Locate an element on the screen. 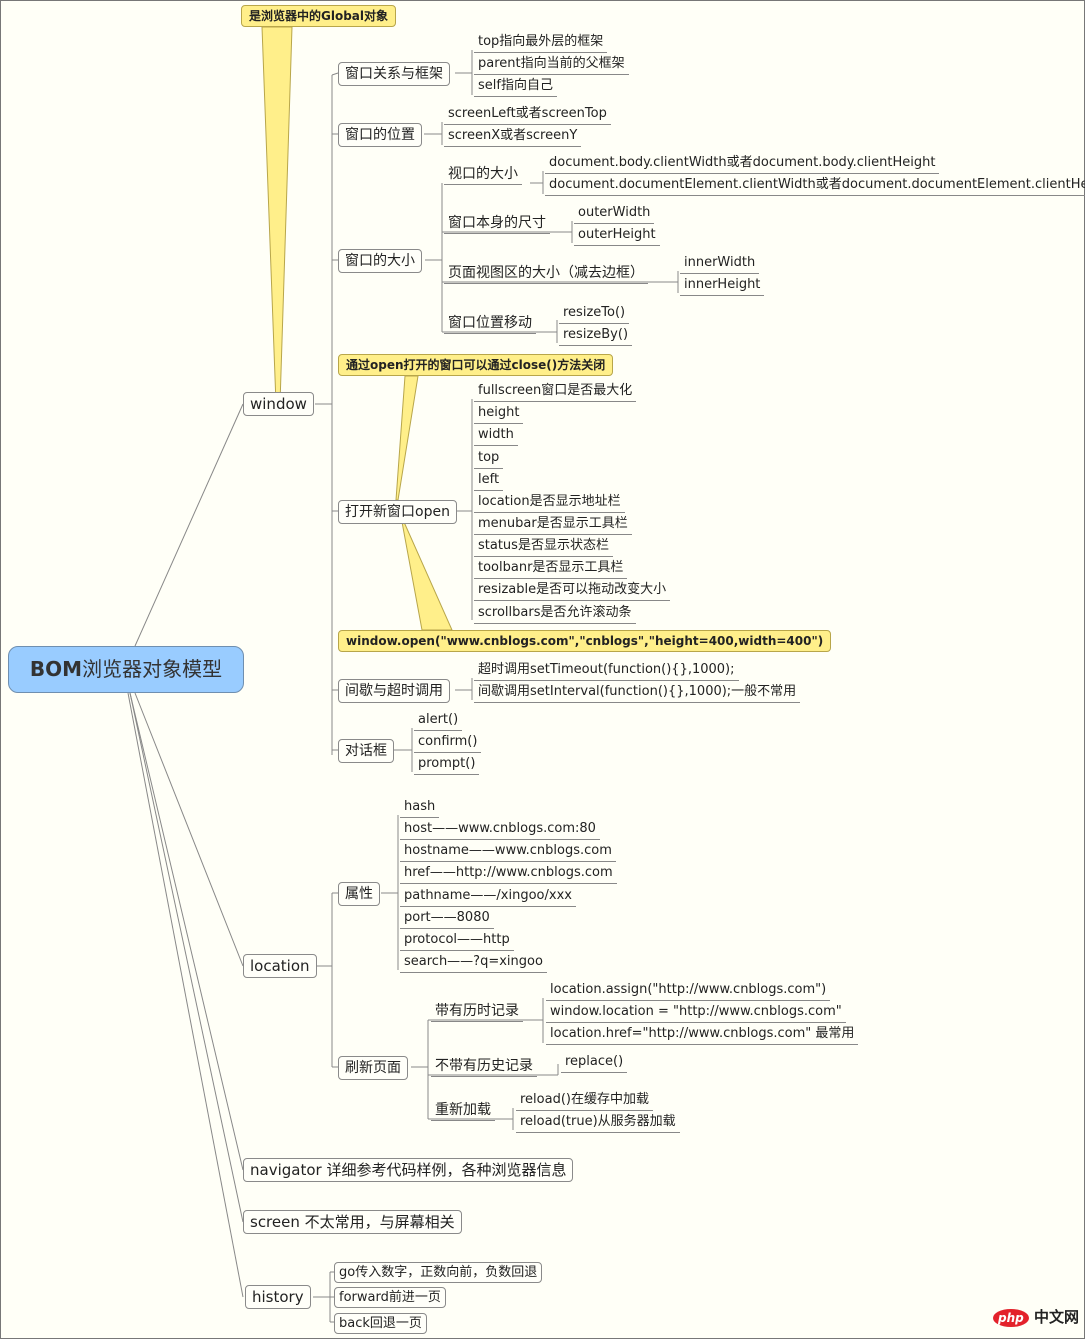 The width and height of the screenshot is (1085, 1339). position-item: screenLeft或者screenTop is located at coordinates (527, 115).